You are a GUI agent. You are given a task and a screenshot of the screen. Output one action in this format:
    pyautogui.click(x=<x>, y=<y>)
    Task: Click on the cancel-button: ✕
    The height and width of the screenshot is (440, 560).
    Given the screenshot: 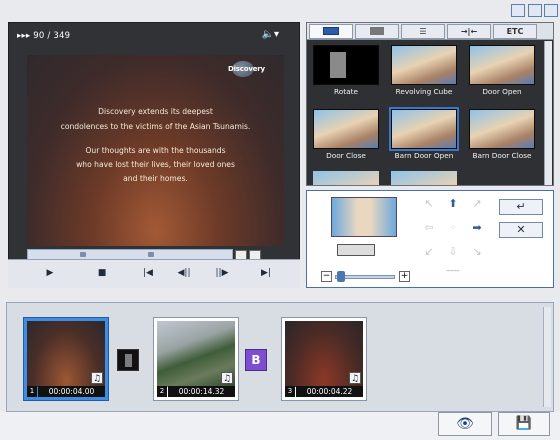 What is the action you would take?
    pyautogui.click(x=521, y=230)
    